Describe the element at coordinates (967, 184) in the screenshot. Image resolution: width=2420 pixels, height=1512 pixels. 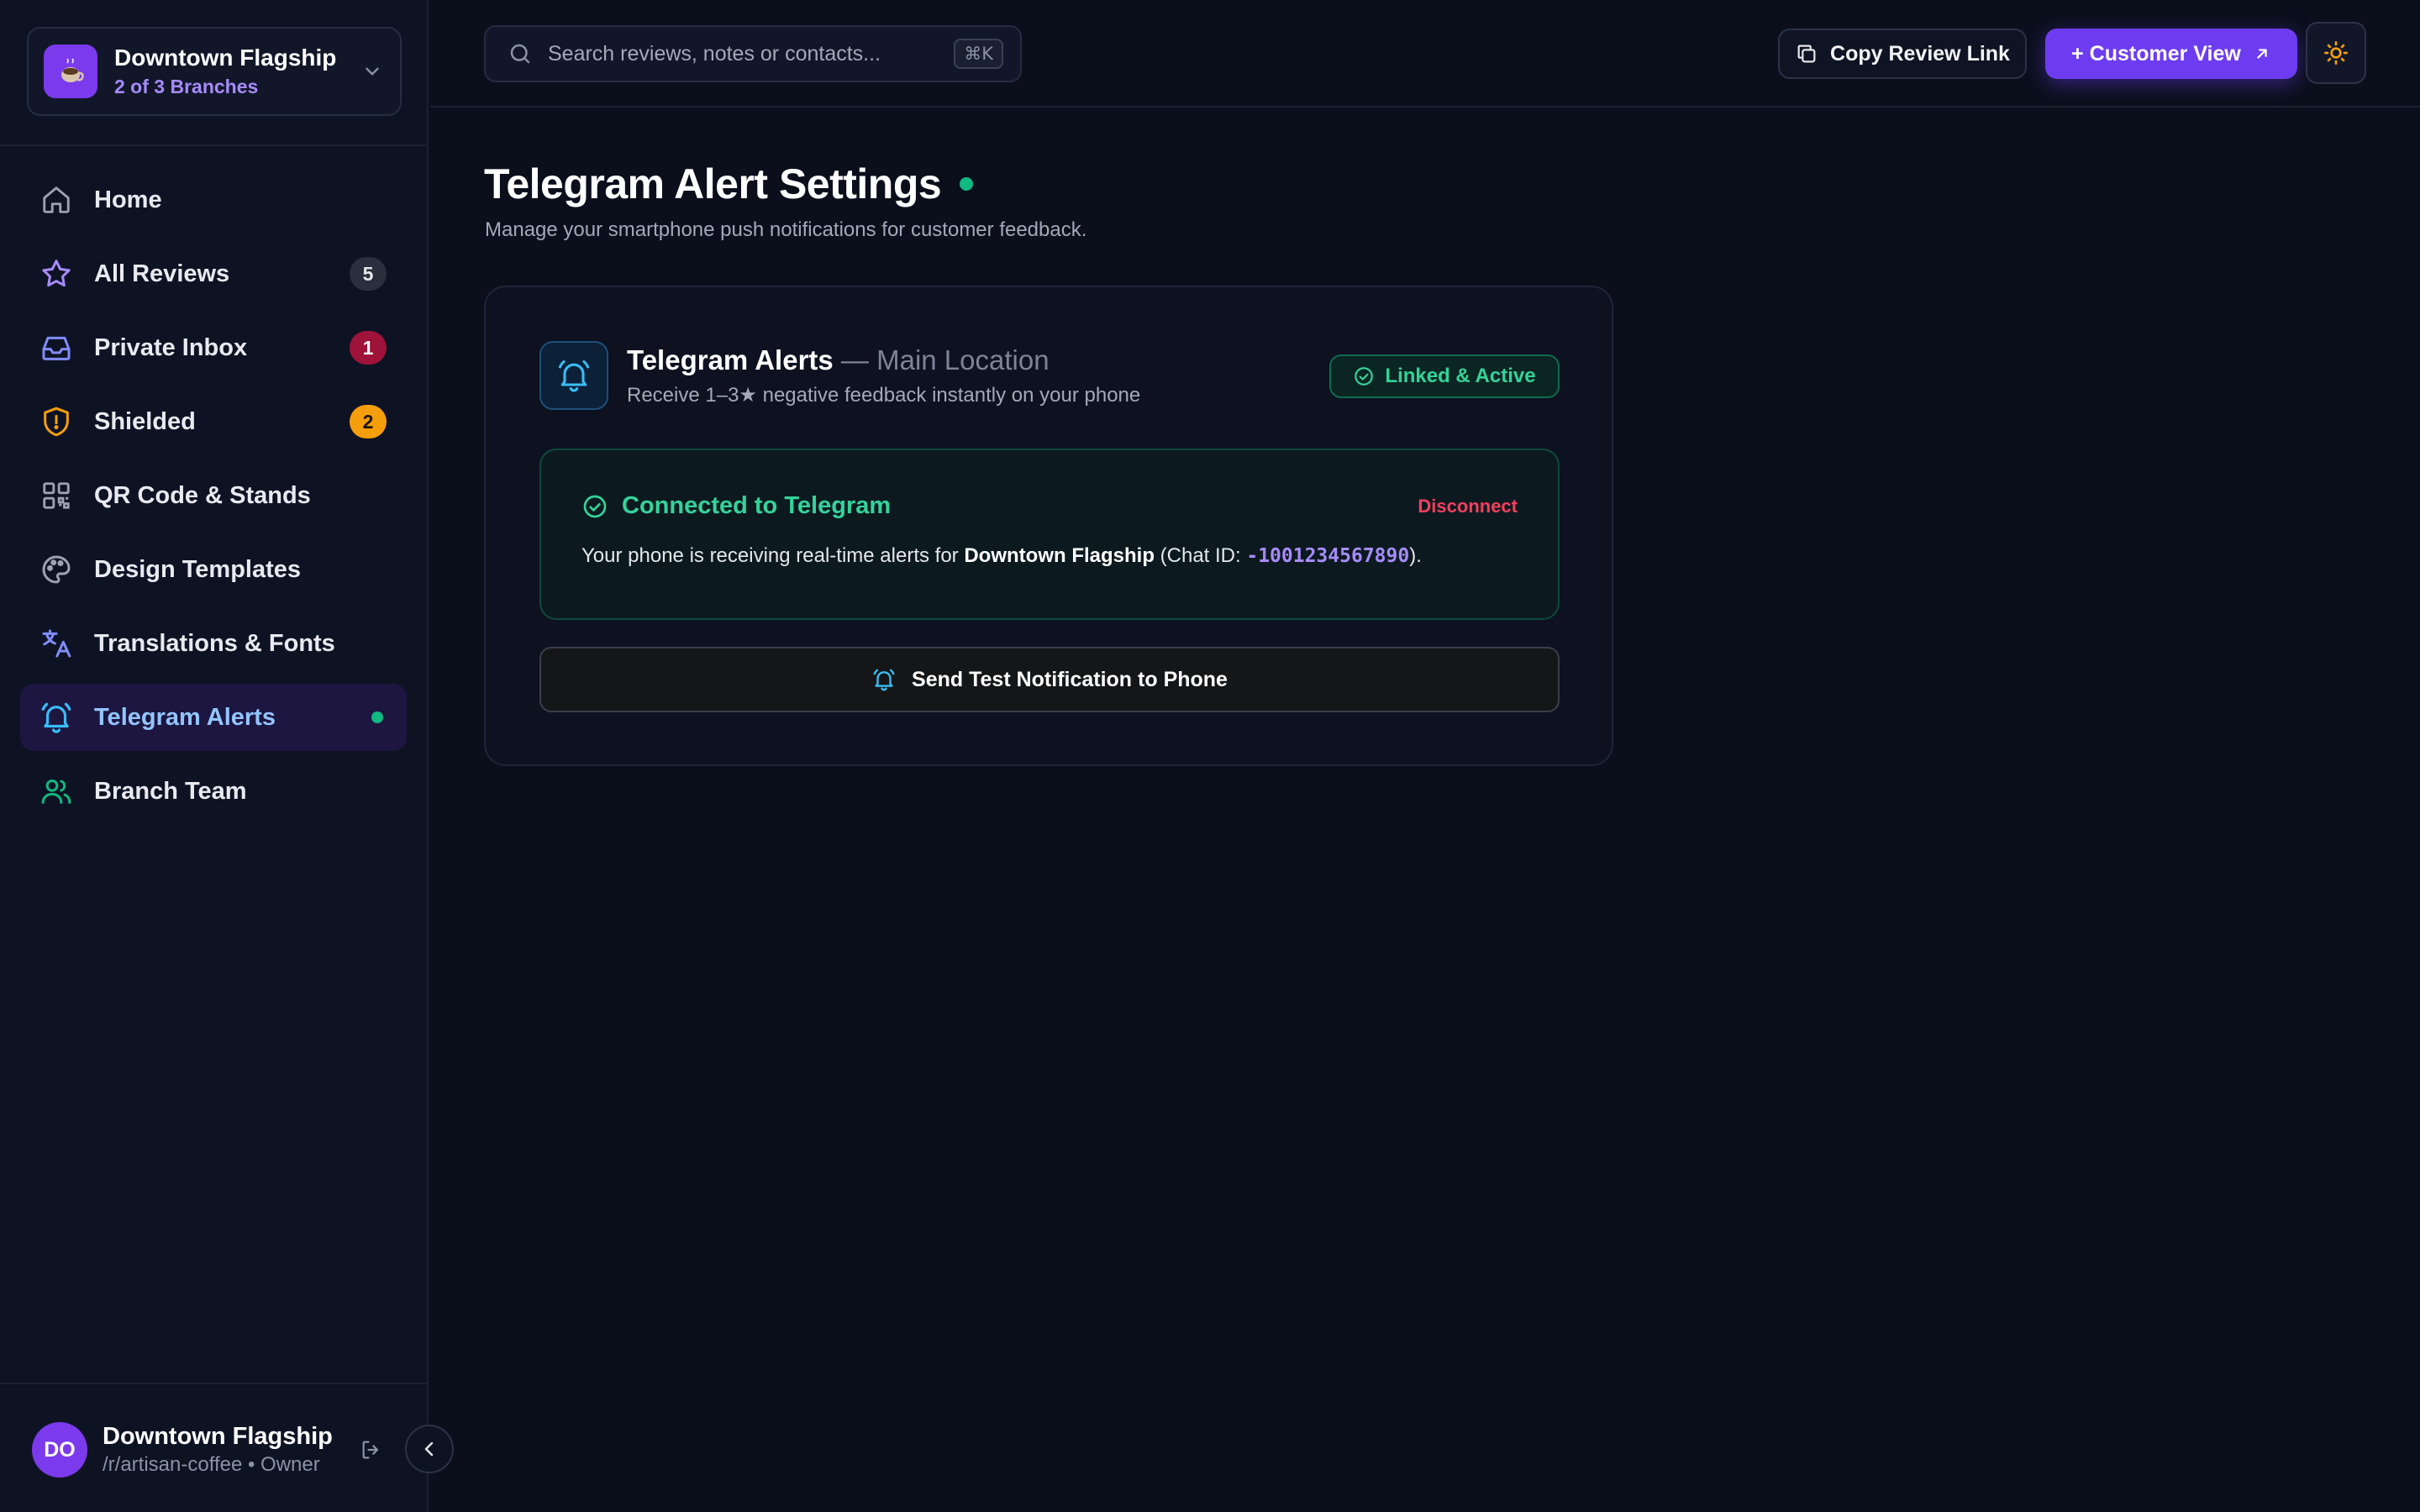
I see `status-dot` at that location.